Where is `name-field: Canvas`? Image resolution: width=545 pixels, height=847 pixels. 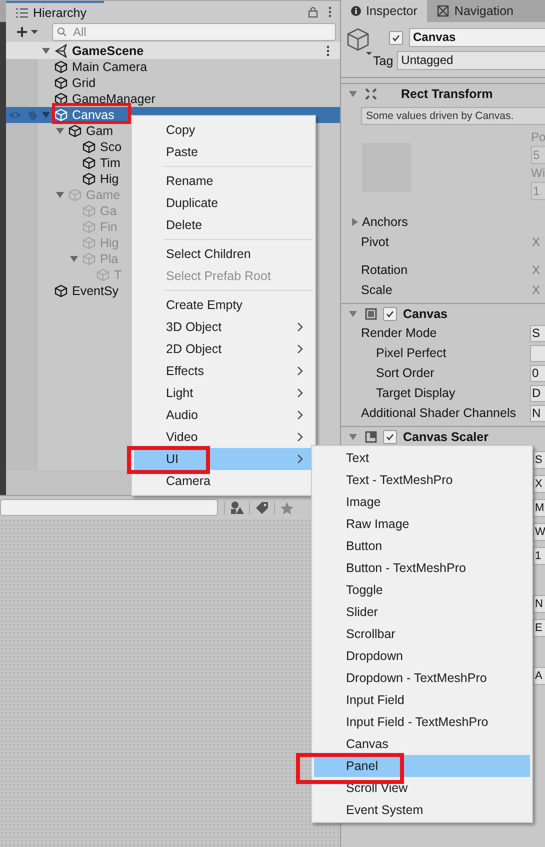
name-field: Canvas is located at coordinates (477, 37).